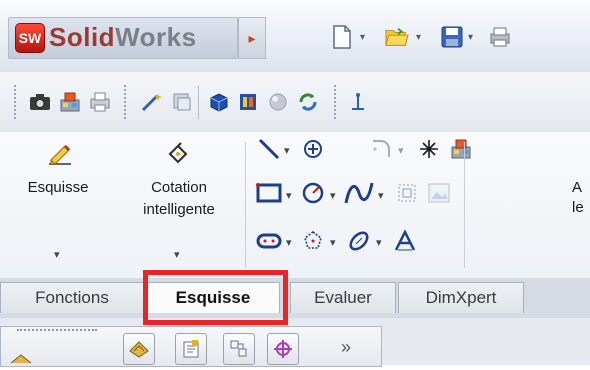  What do you see at coordinates (215, 297) in the screenshot?
I see `highlight-box` at bounding box center [215, 297].